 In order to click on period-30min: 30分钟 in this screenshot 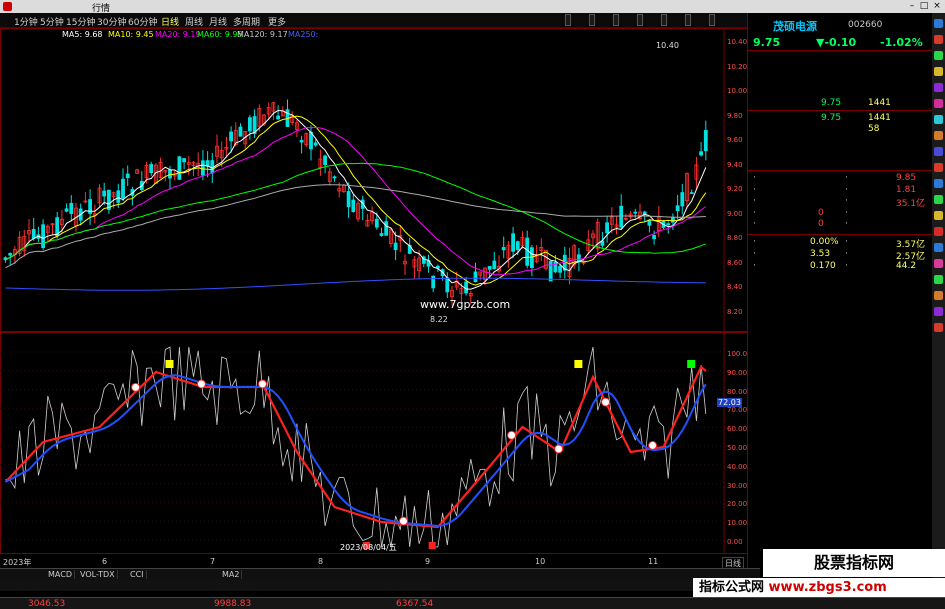, I will do `click(111, 21)`.